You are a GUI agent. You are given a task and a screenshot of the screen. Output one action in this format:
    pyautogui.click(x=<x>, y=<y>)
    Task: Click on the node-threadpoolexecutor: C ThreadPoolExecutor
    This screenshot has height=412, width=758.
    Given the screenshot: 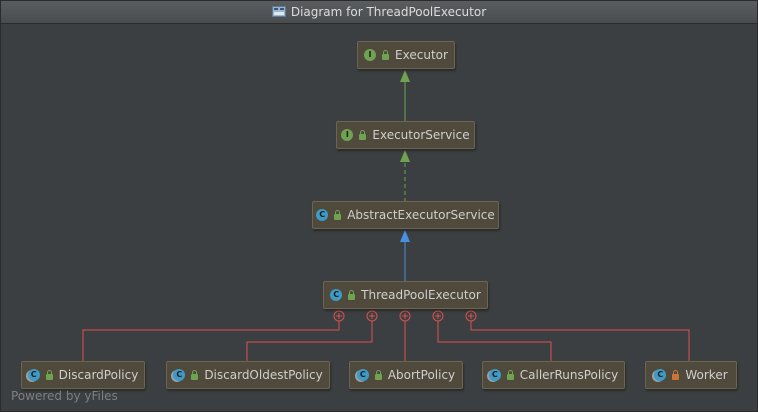 What is the action you would take?
    pyautogui.click(x=405, y=295)
    